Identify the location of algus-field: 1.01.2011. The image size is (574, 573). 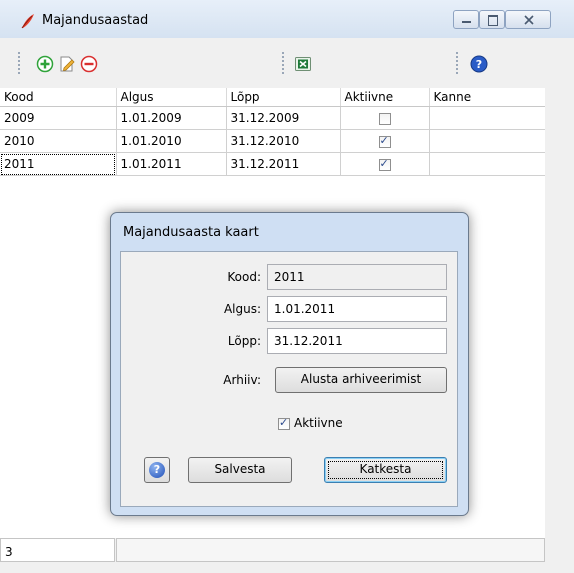
(357, 309).